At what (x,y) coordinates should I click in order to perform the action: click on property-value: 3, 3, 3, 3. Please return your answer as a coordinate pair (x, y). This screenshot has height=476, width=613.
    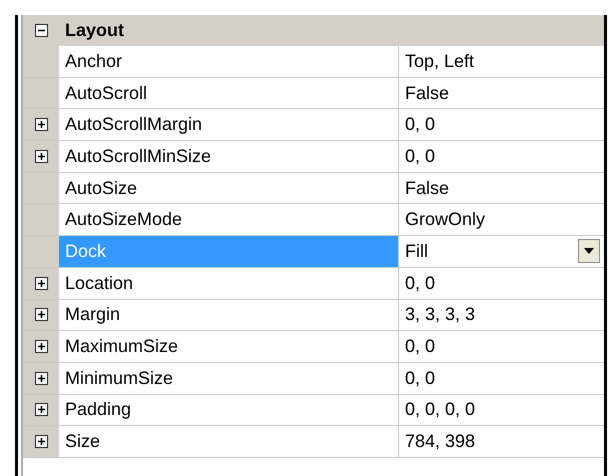
    Looking at the image, I should click on (440, 315).